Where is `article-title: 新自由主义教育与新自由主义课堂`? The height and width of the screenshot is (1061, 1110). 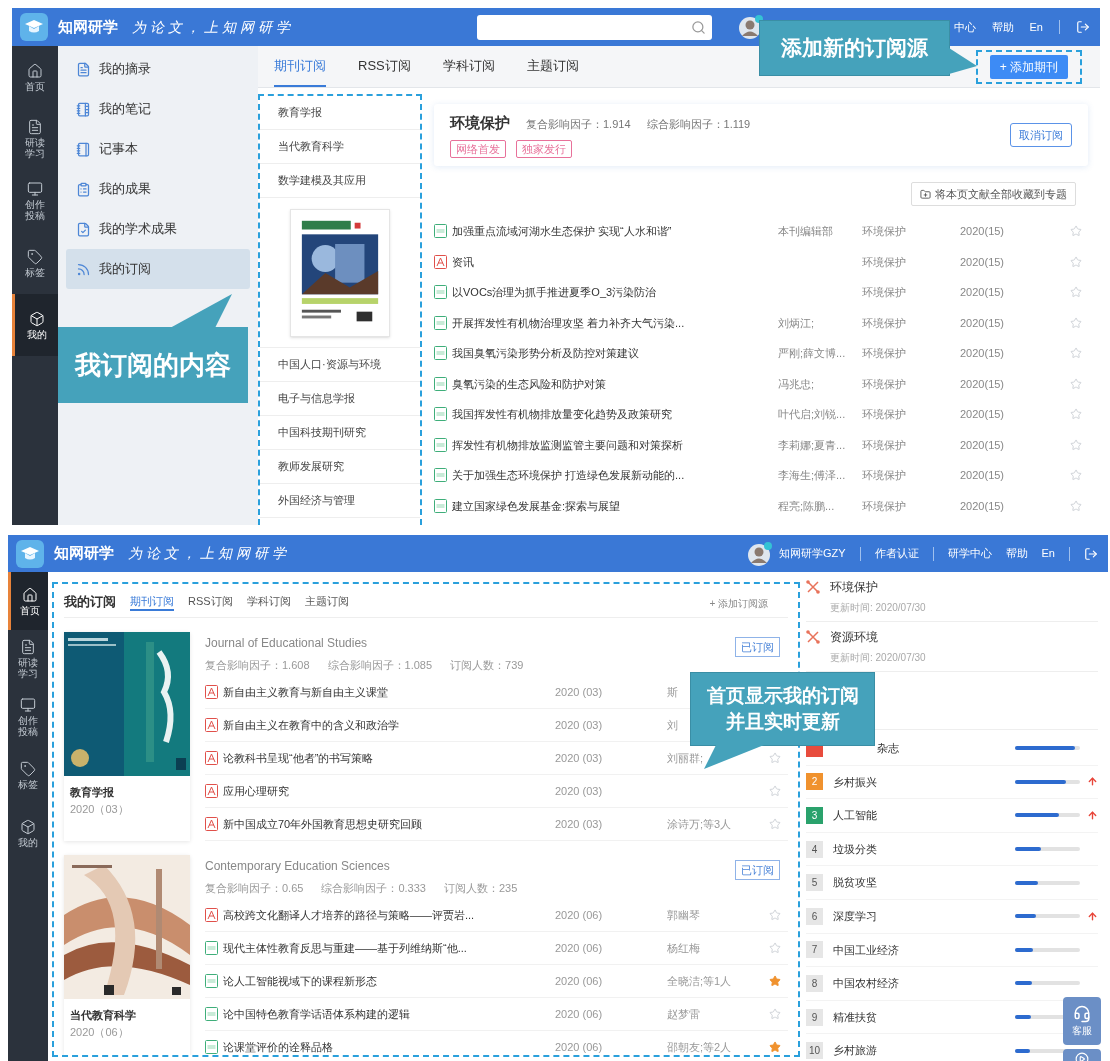 article-title: 新自由主义教育与新自由主义课堂 is located at coordinates (389, 692).